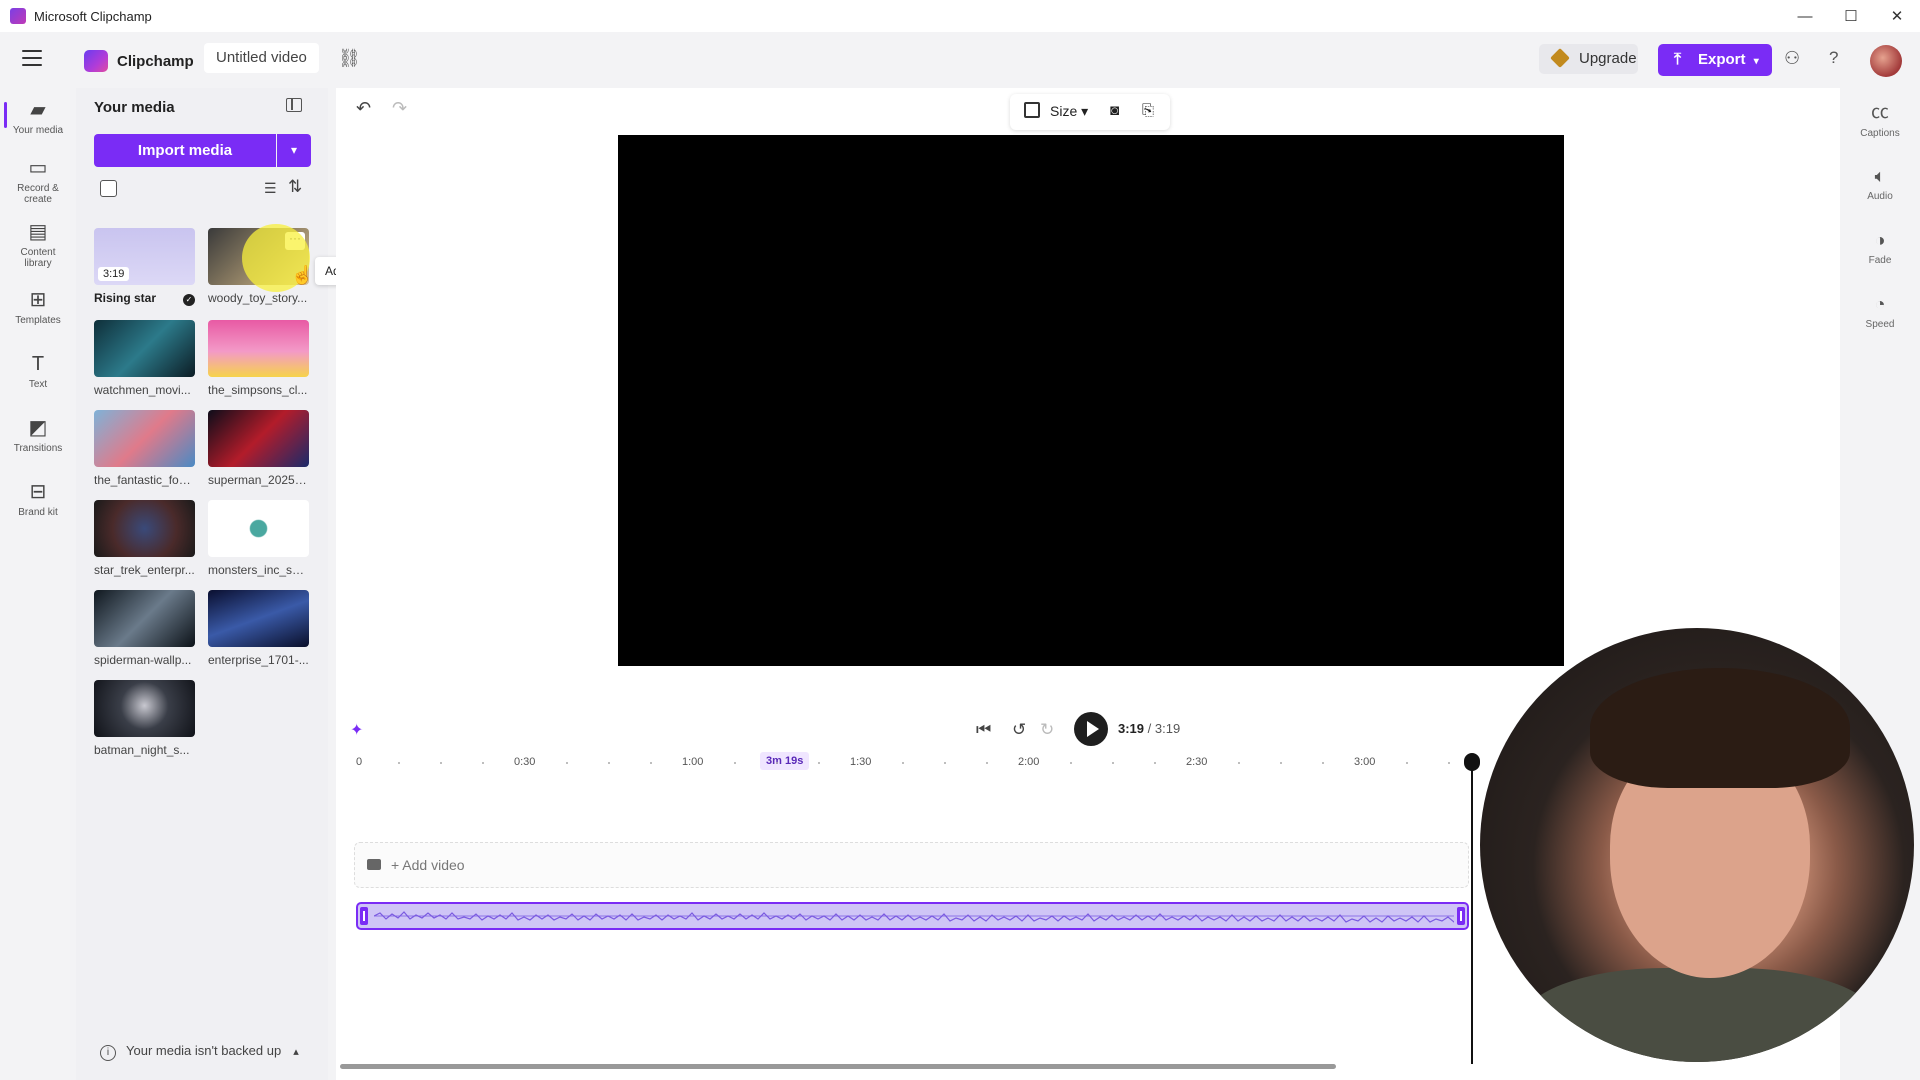  Describe the element at coordinates (93, 16) in the screenshot. I see `window-title: Microsoft Clipchamp` at that location.